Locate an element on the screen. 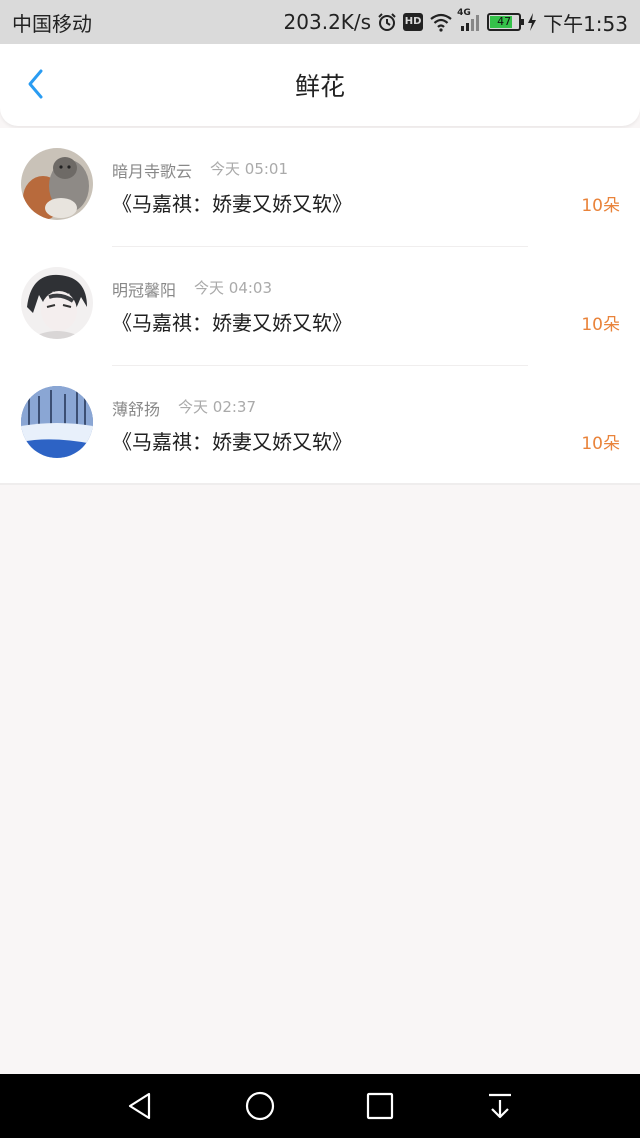  item-meta: 暗月寺歌云 今天 05:01 is located at coordinates (200, 170).